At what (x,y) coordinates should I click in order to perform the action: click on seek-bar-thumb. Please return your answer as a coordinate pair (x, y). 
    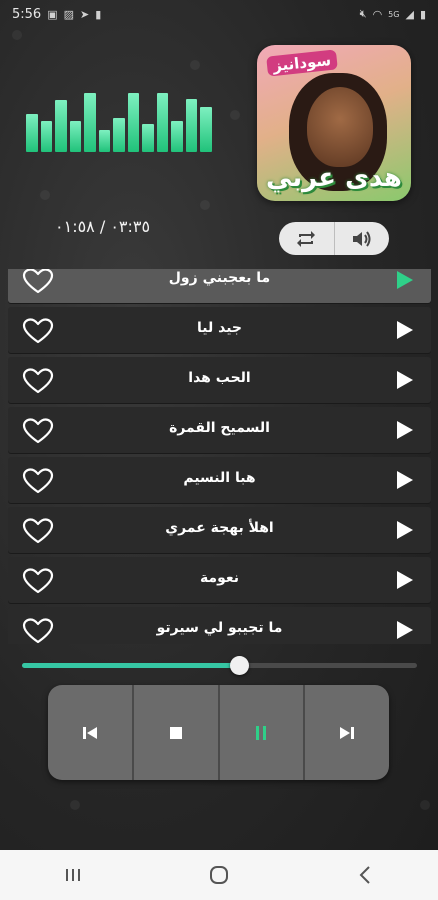
    Looking at the image, I should click on (240, 665).